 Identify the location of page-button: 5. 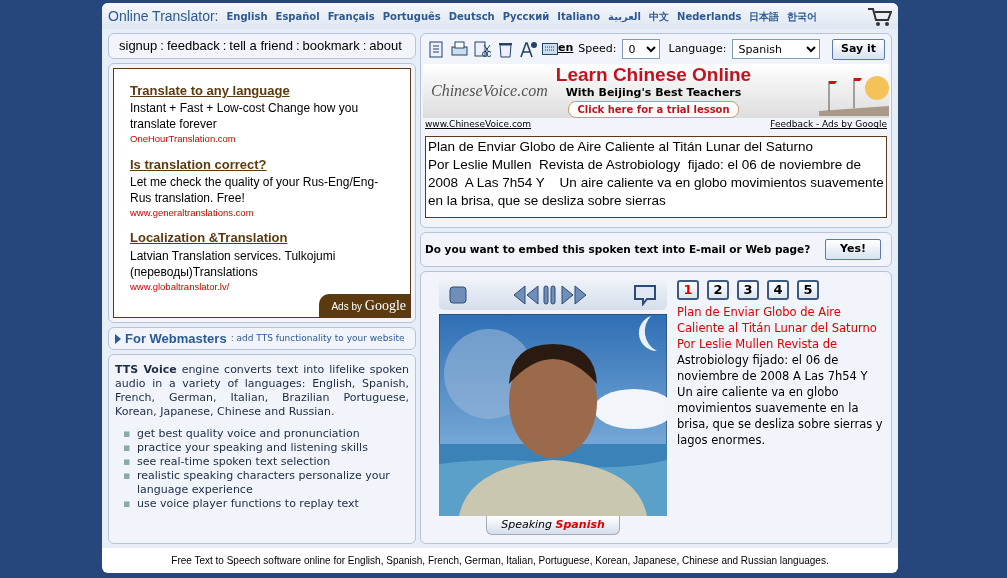
(808, 289).